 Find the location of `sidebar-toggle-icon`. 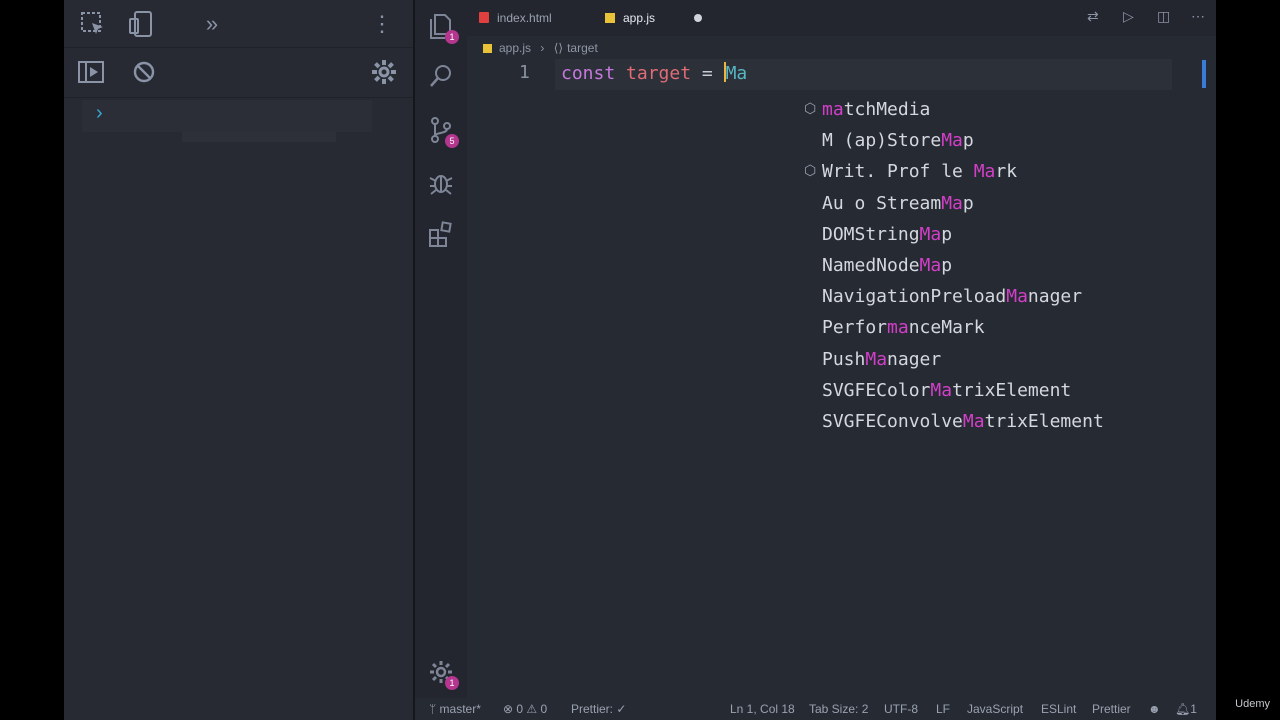

sidebar-toggle-icon is located at coordinates (91, 72).